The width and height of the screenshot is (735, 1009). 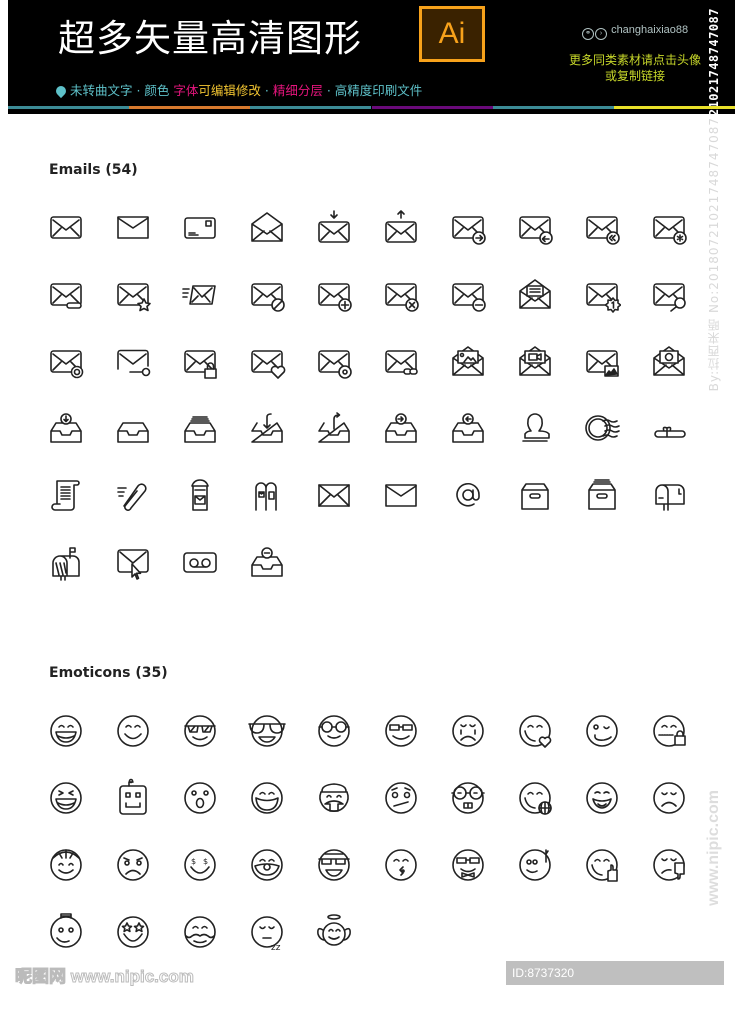 I want to click on star-eyes-icon, so click(x=133, y=931).